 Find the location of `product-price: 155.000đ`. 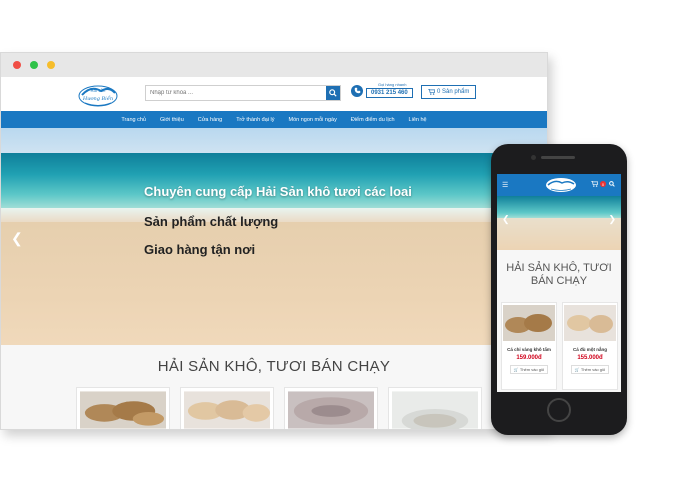

product-price: 155.000đ is located at coordinates (590, 358).